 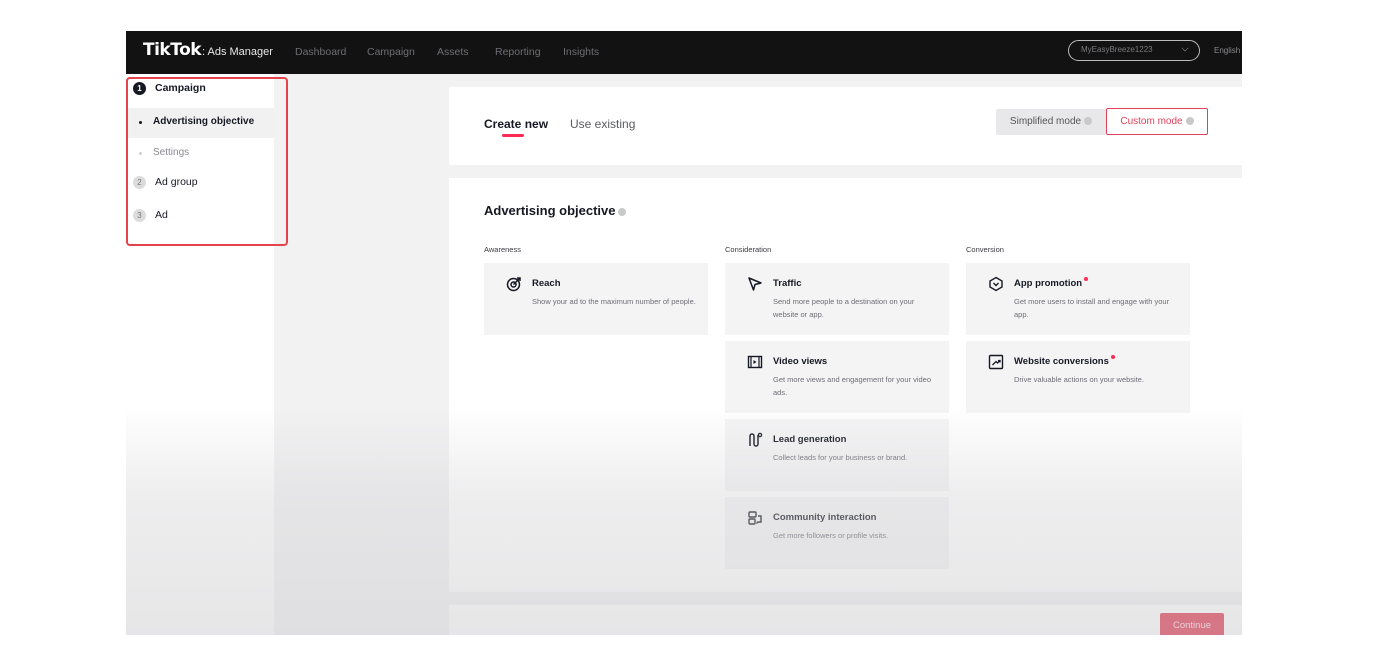 I want to click on objective-title: App promotion, so click(x=1051, y=283).